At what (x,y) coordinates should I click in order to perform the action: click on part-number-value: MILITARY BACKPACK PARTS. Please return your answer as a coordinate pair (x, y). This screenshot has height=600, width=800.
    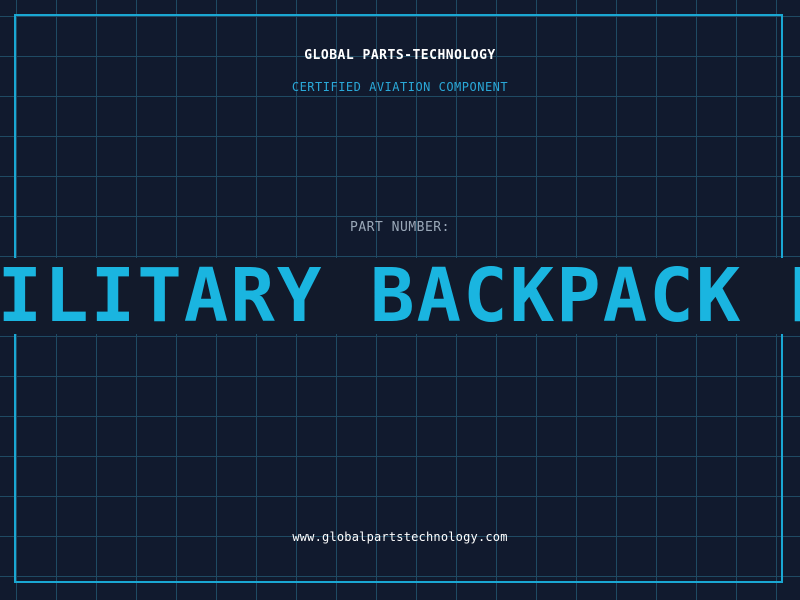
    Looking at the image, I should click on (400, 296).